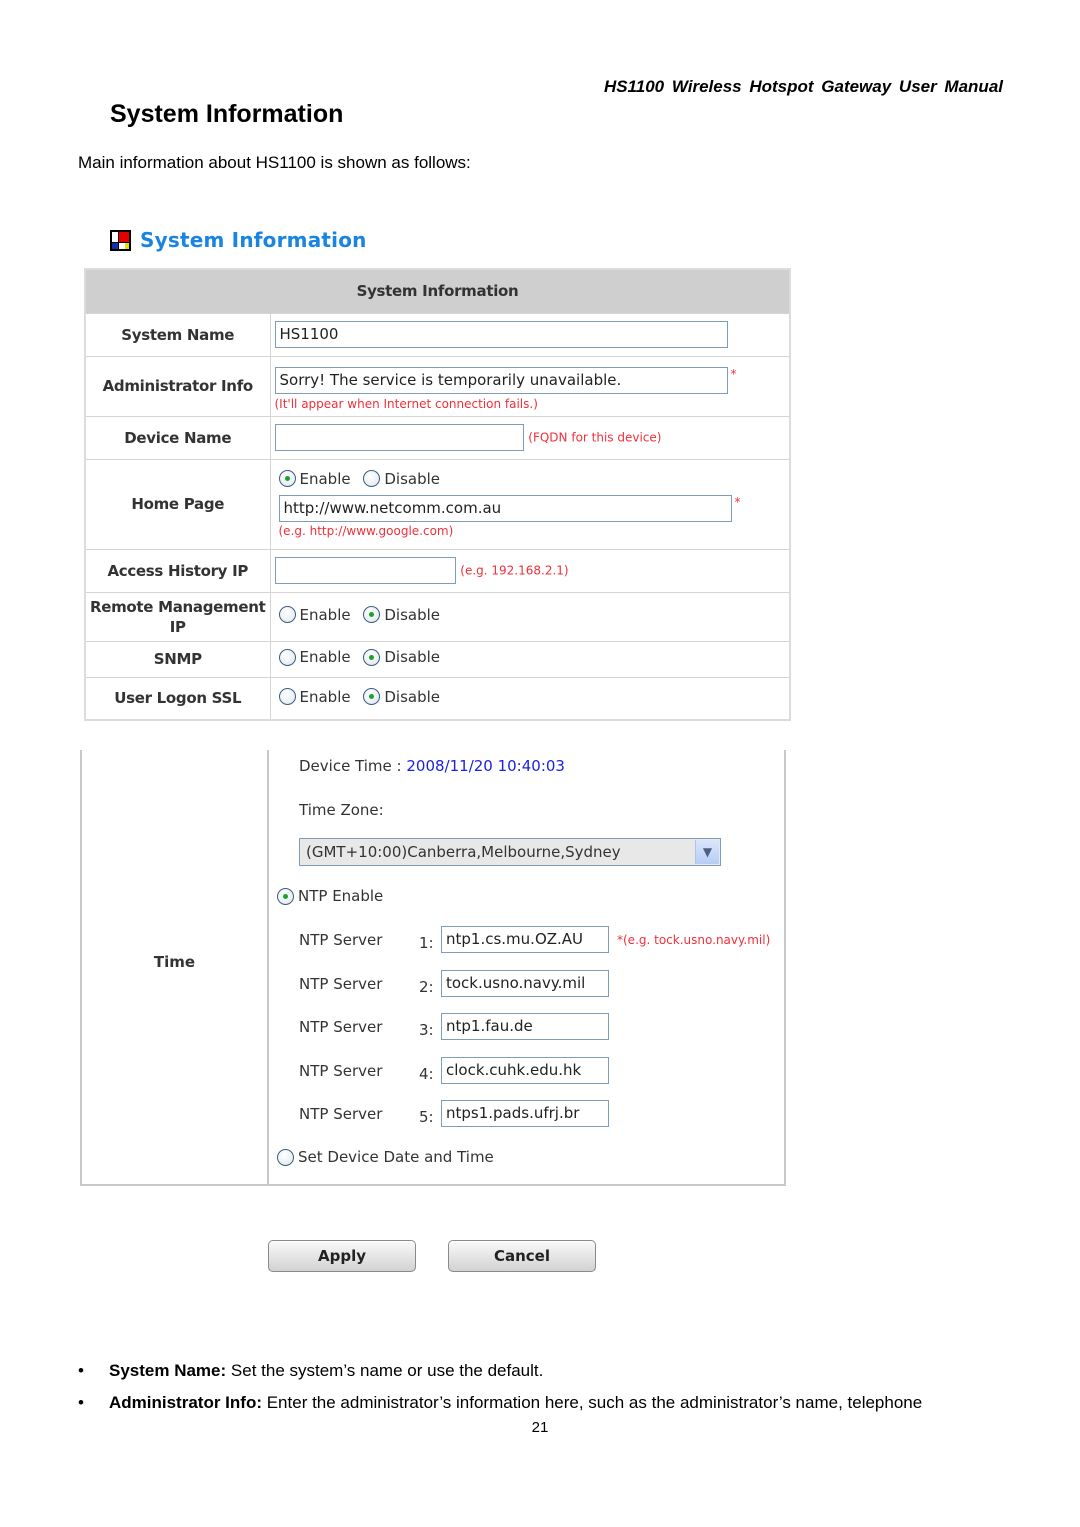  I want to click on user-logon-ssl-disable-radio: Disable, so click(401, 697).